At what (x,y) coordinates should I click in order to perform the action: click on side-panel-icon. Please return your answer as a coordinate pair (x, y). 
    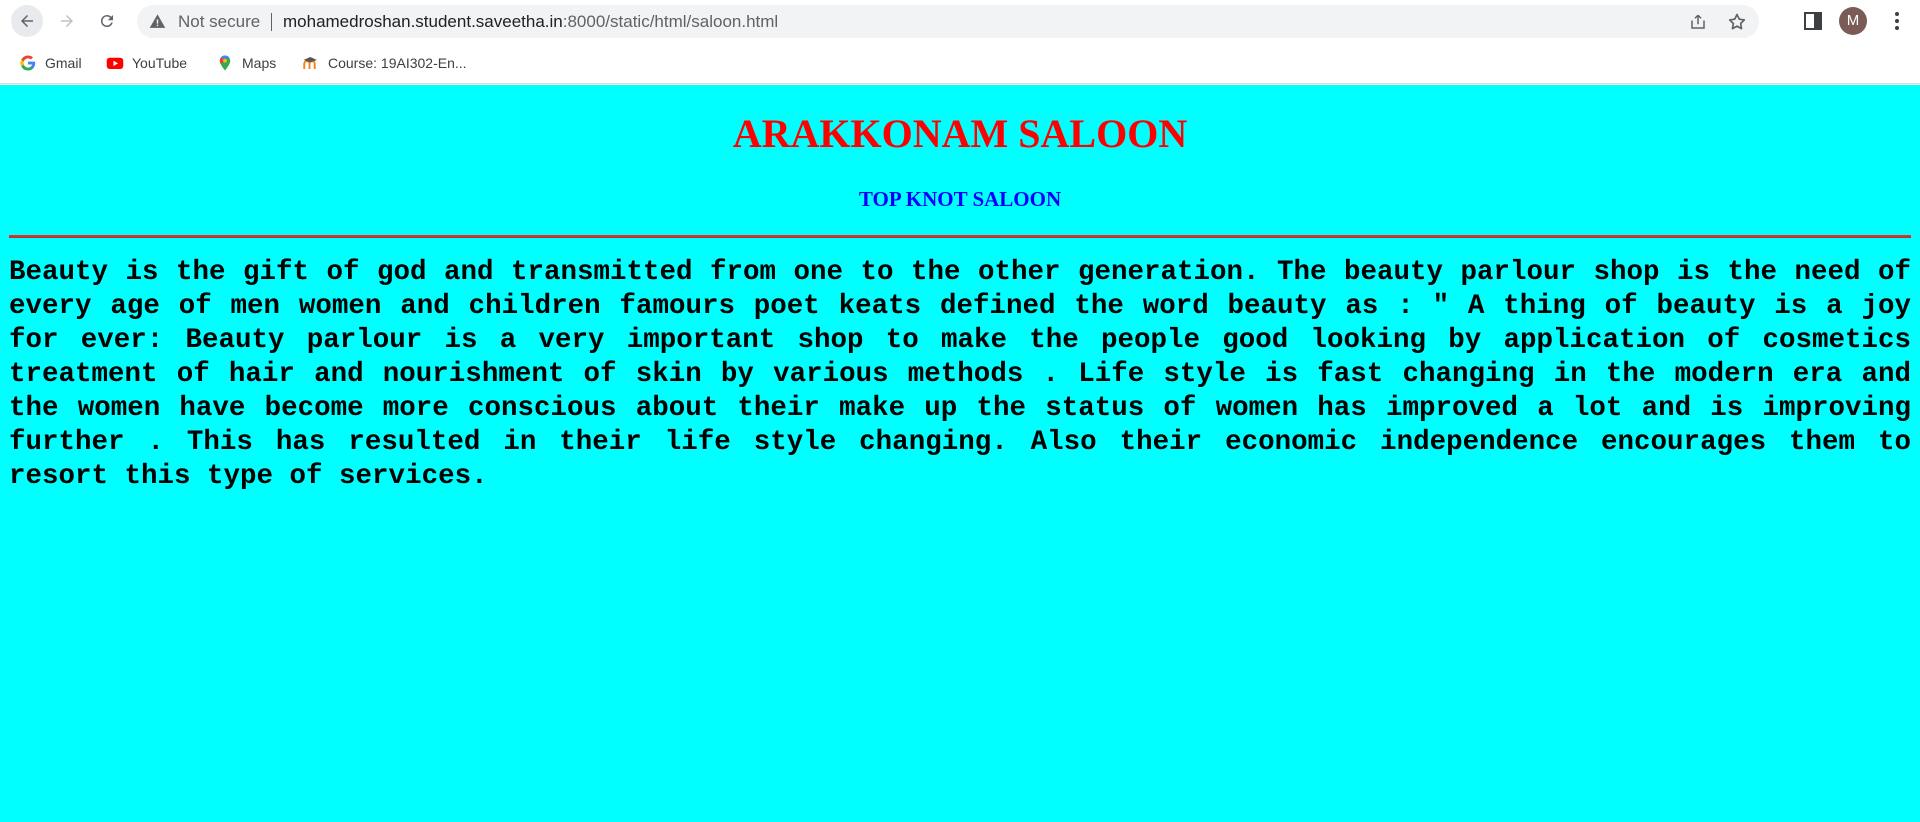
    Looking at the image, I should click on (1813, 21).